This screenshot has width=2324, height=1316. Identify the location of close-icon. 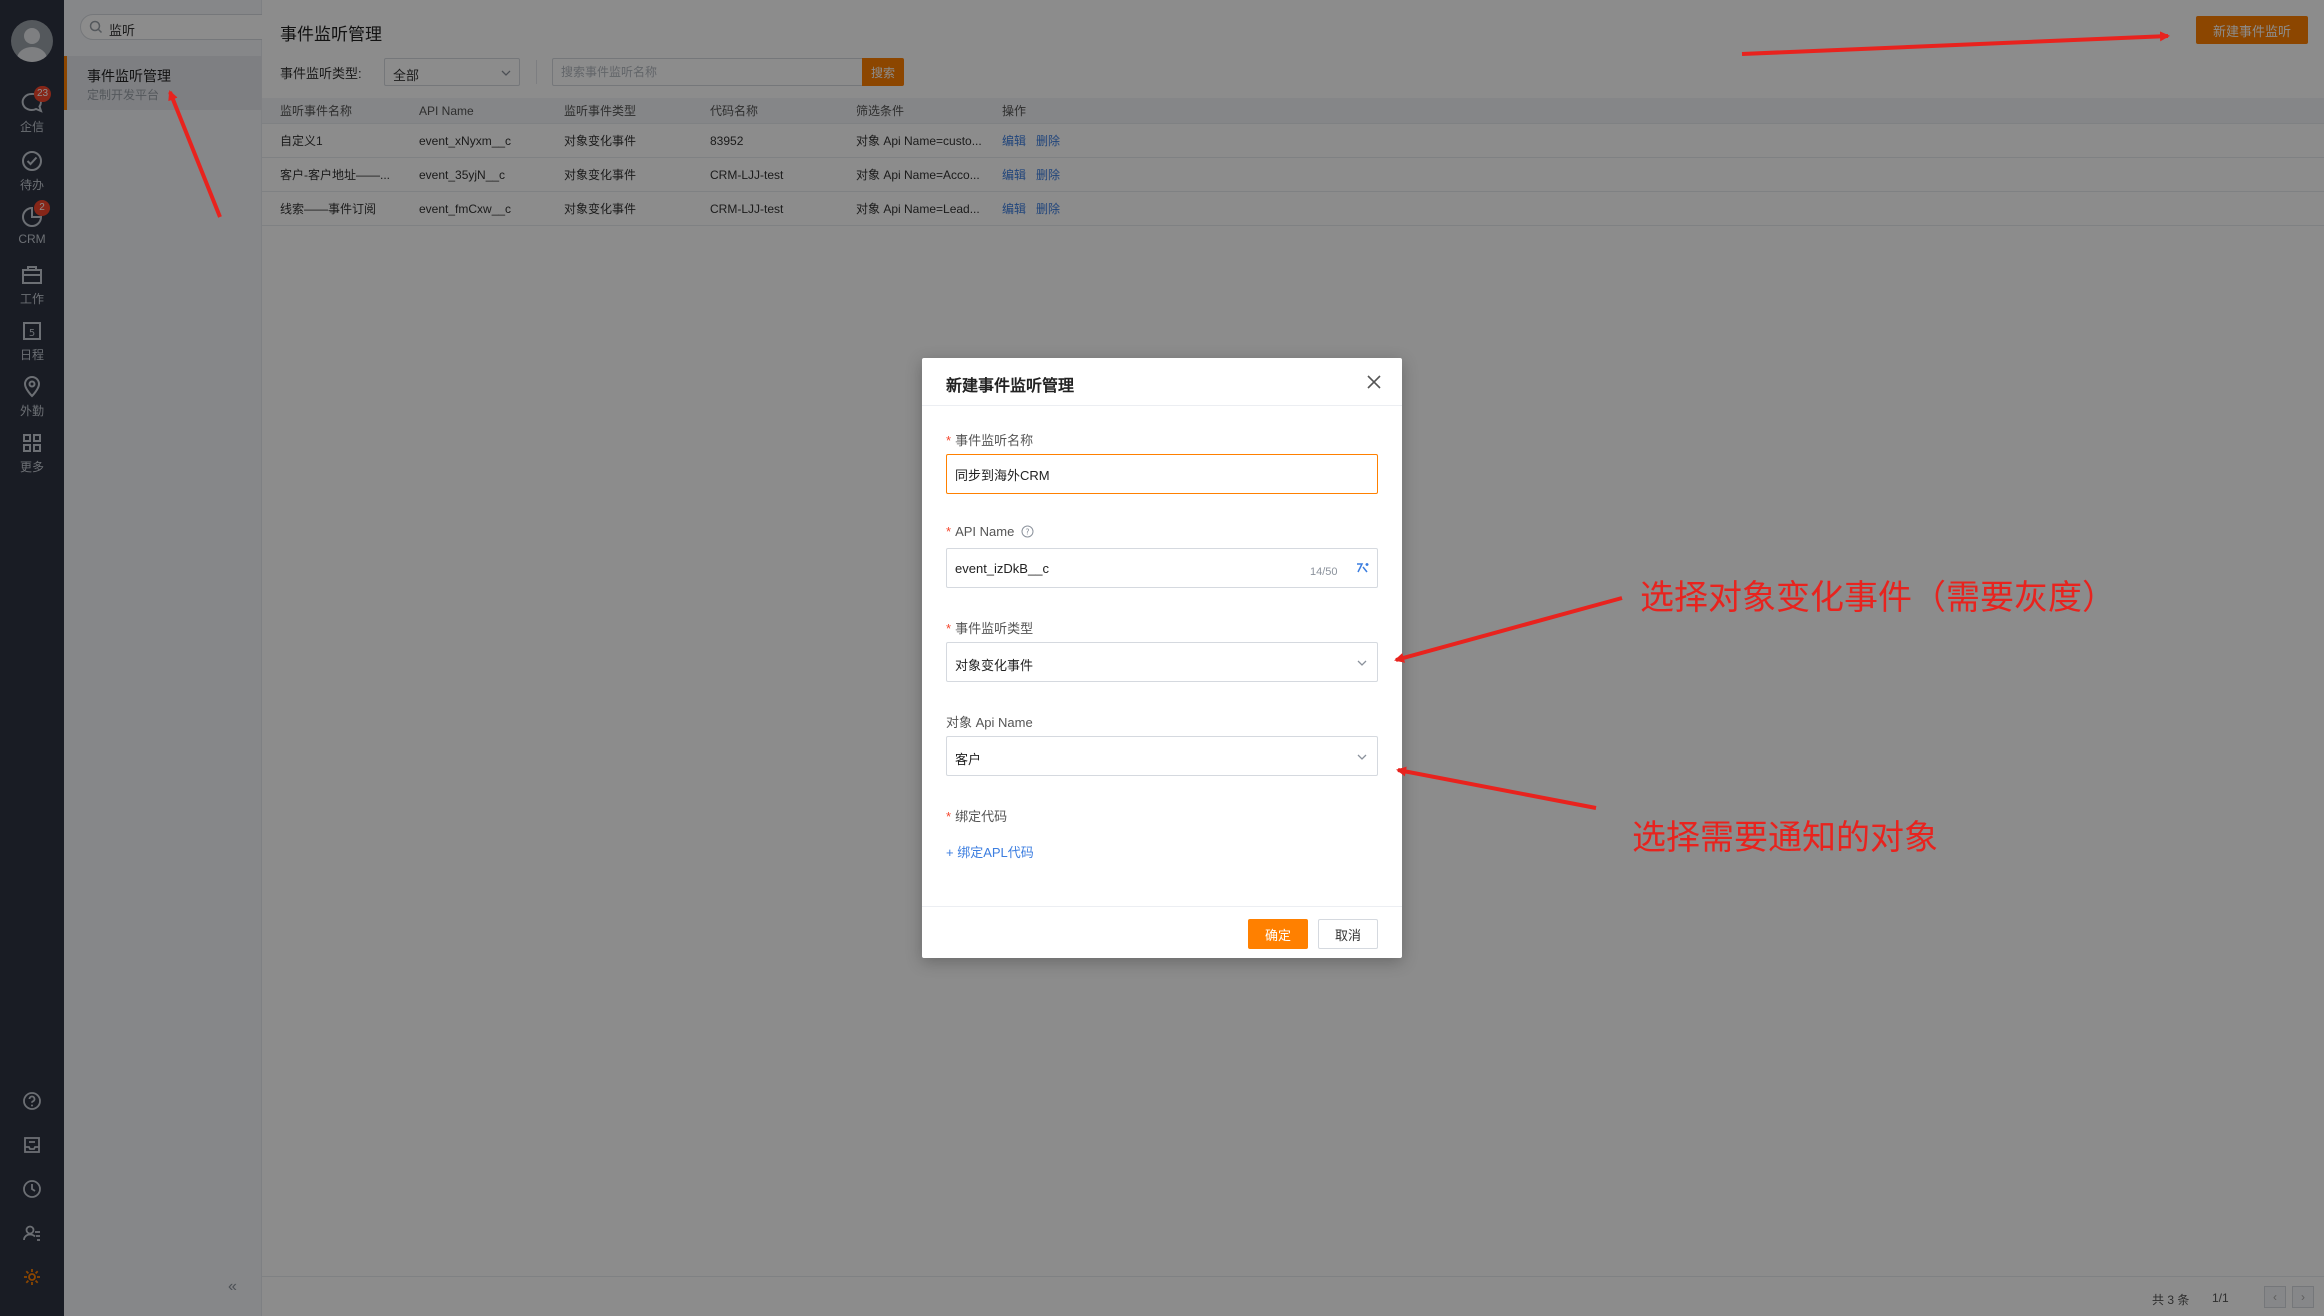
(1374, 382).